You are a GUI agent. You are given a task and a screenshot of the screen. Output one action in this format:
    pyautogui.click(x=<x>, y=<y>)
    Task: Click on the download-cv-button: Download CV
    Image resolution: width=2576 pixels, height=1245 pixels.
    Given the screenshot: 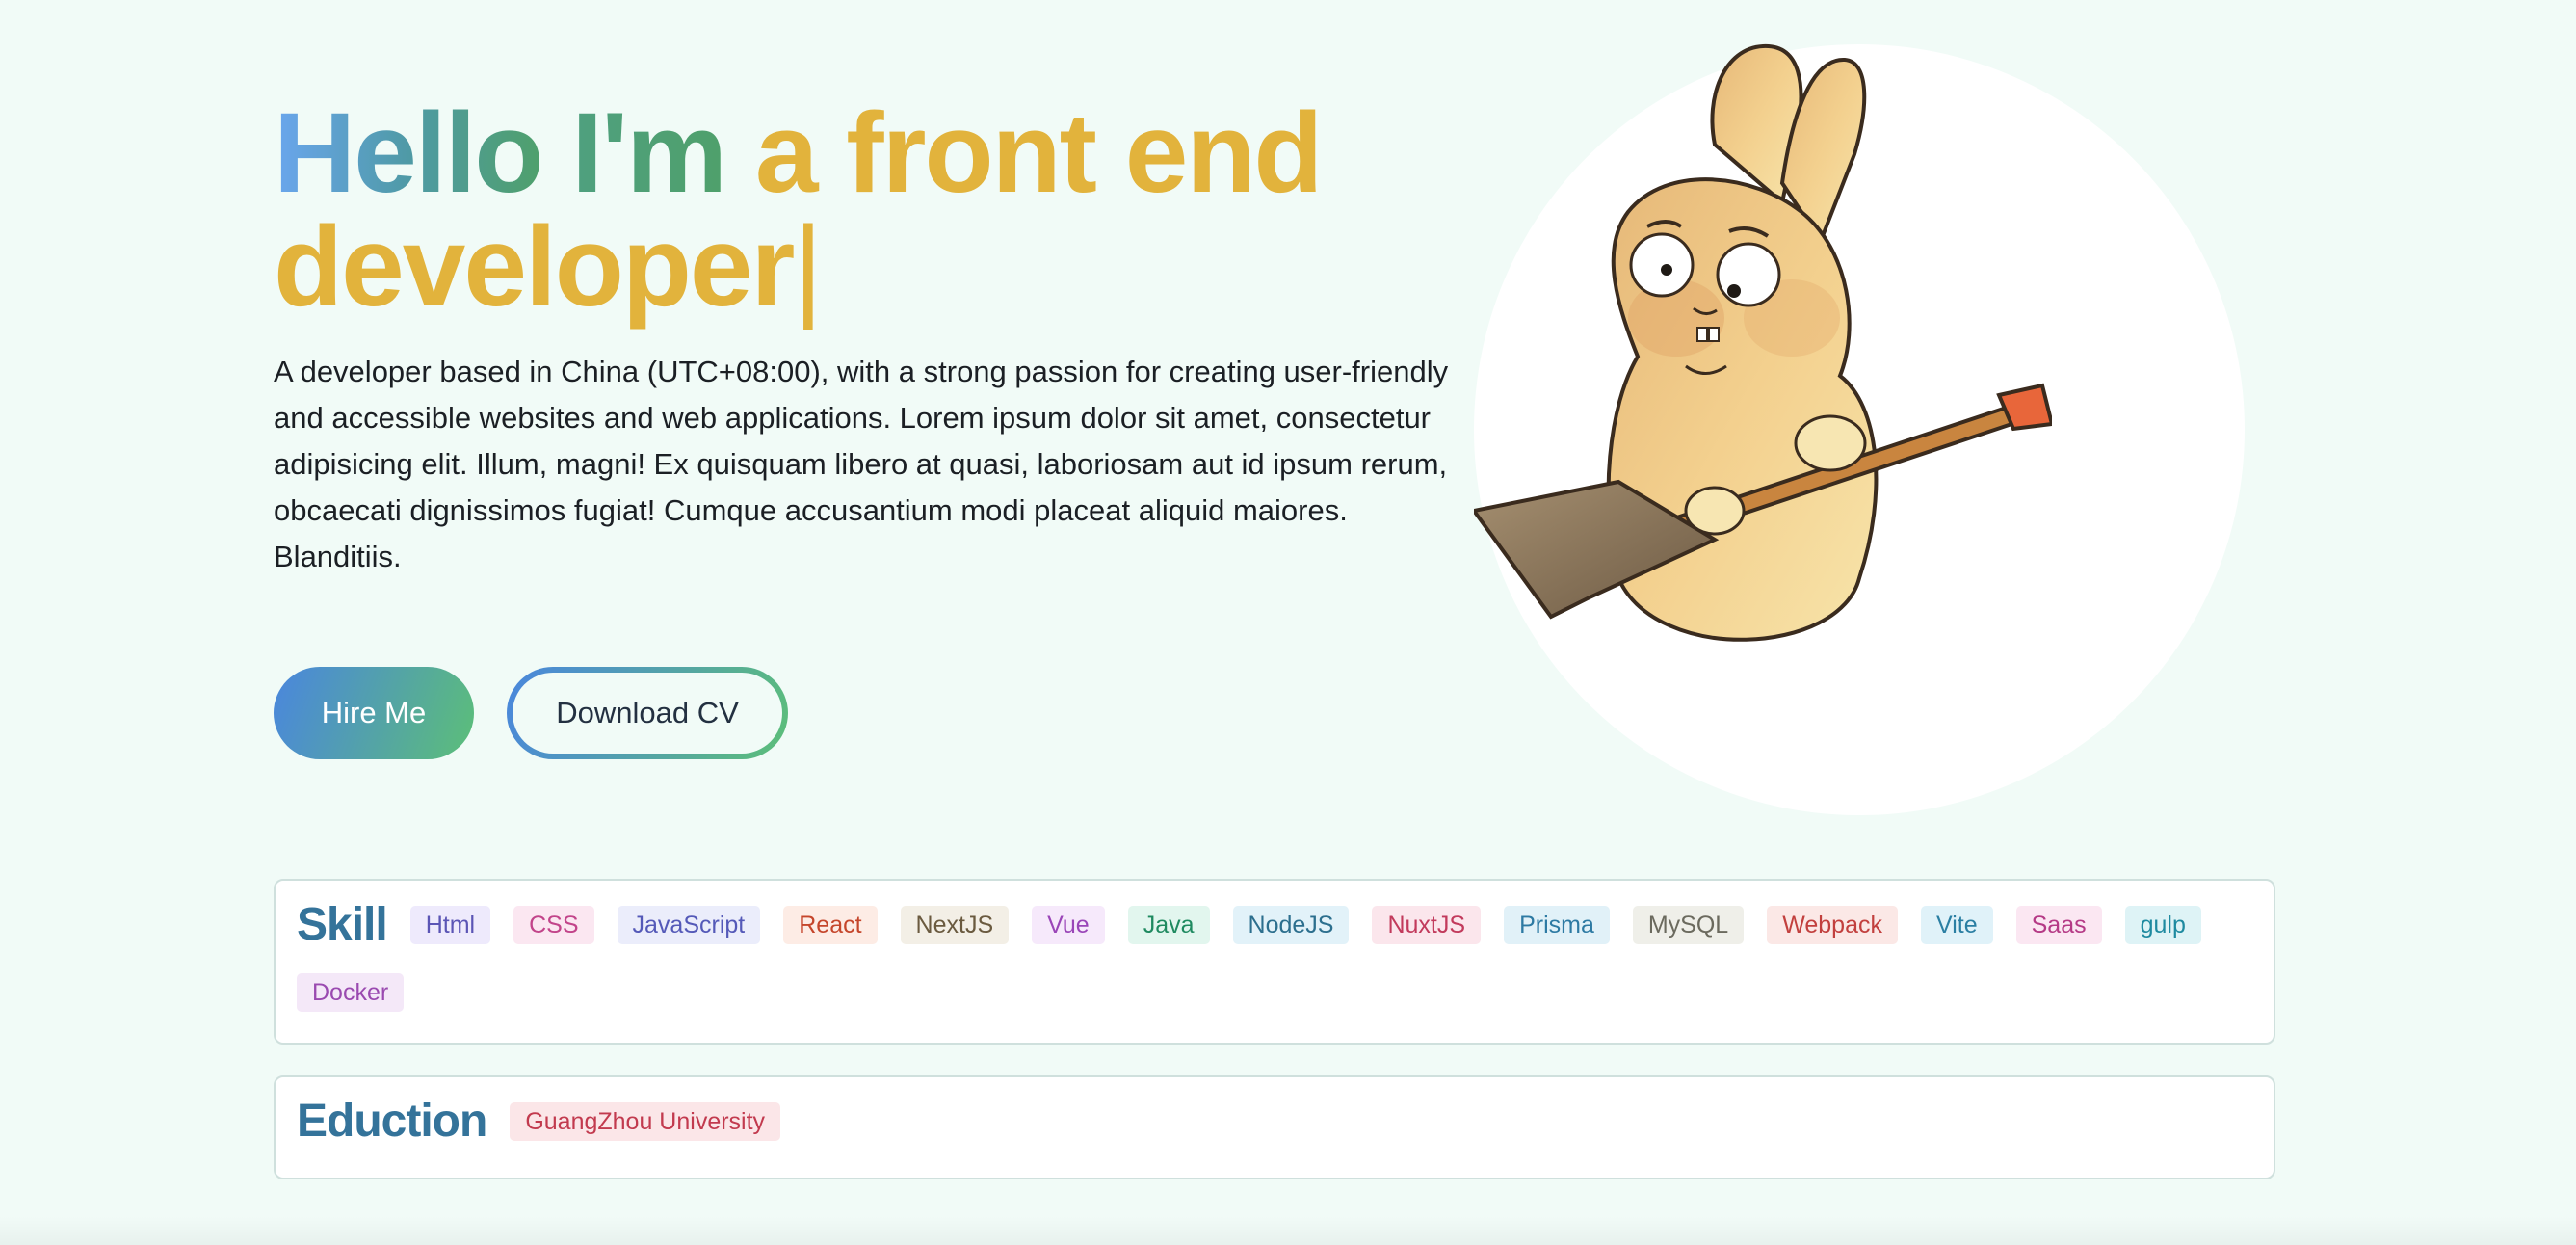 What is the action you would take?
    pyautogui.click(x=648, y=713)
    